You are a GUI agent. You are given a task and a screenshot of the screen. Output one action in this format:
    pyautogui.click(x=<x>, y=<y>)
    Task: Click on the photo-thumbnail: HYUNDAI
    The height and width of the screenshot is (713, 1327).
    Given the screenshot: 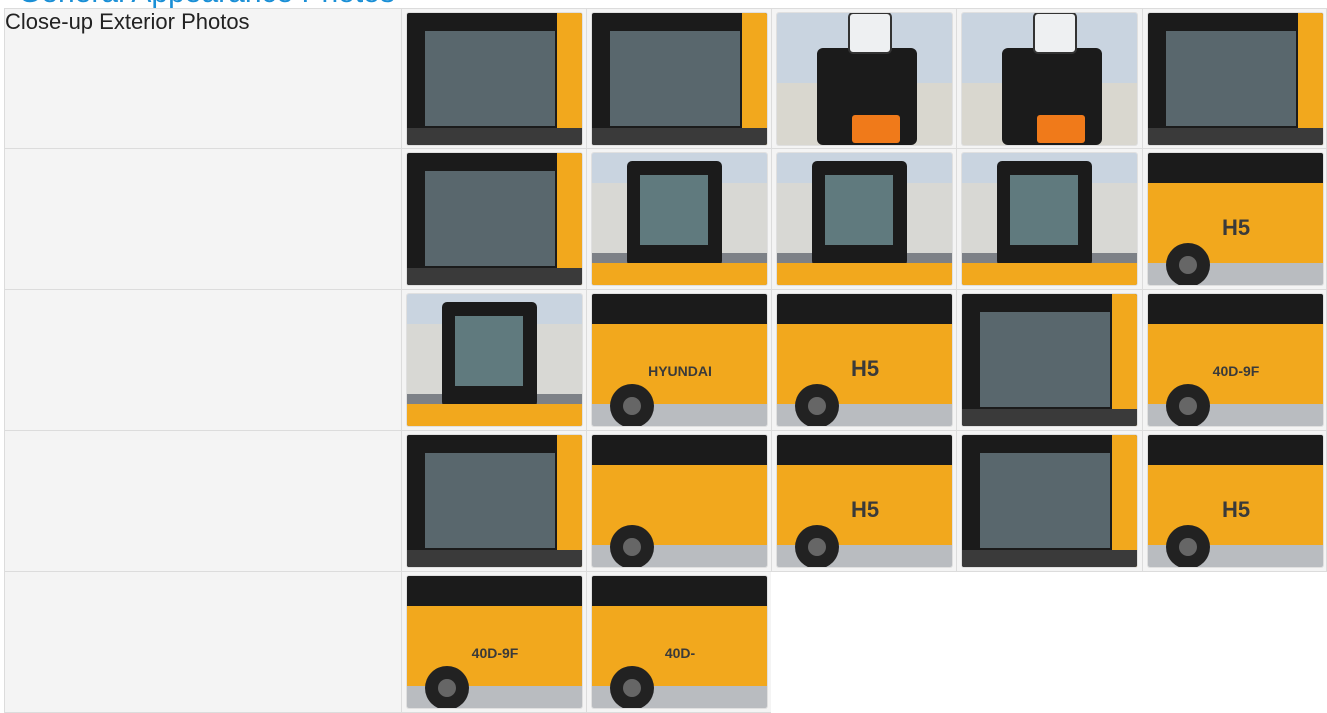 What is the action you would take?
    pyautogui.click(x=679, y=360)
    